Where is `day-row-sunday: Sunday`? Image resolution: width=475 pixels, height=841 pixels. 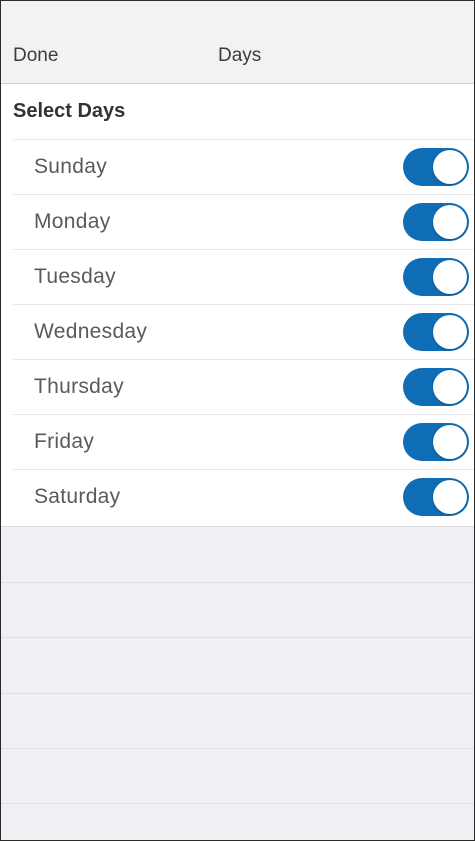 day-row-sunday: Sunday is located at coordinates (243, 166).